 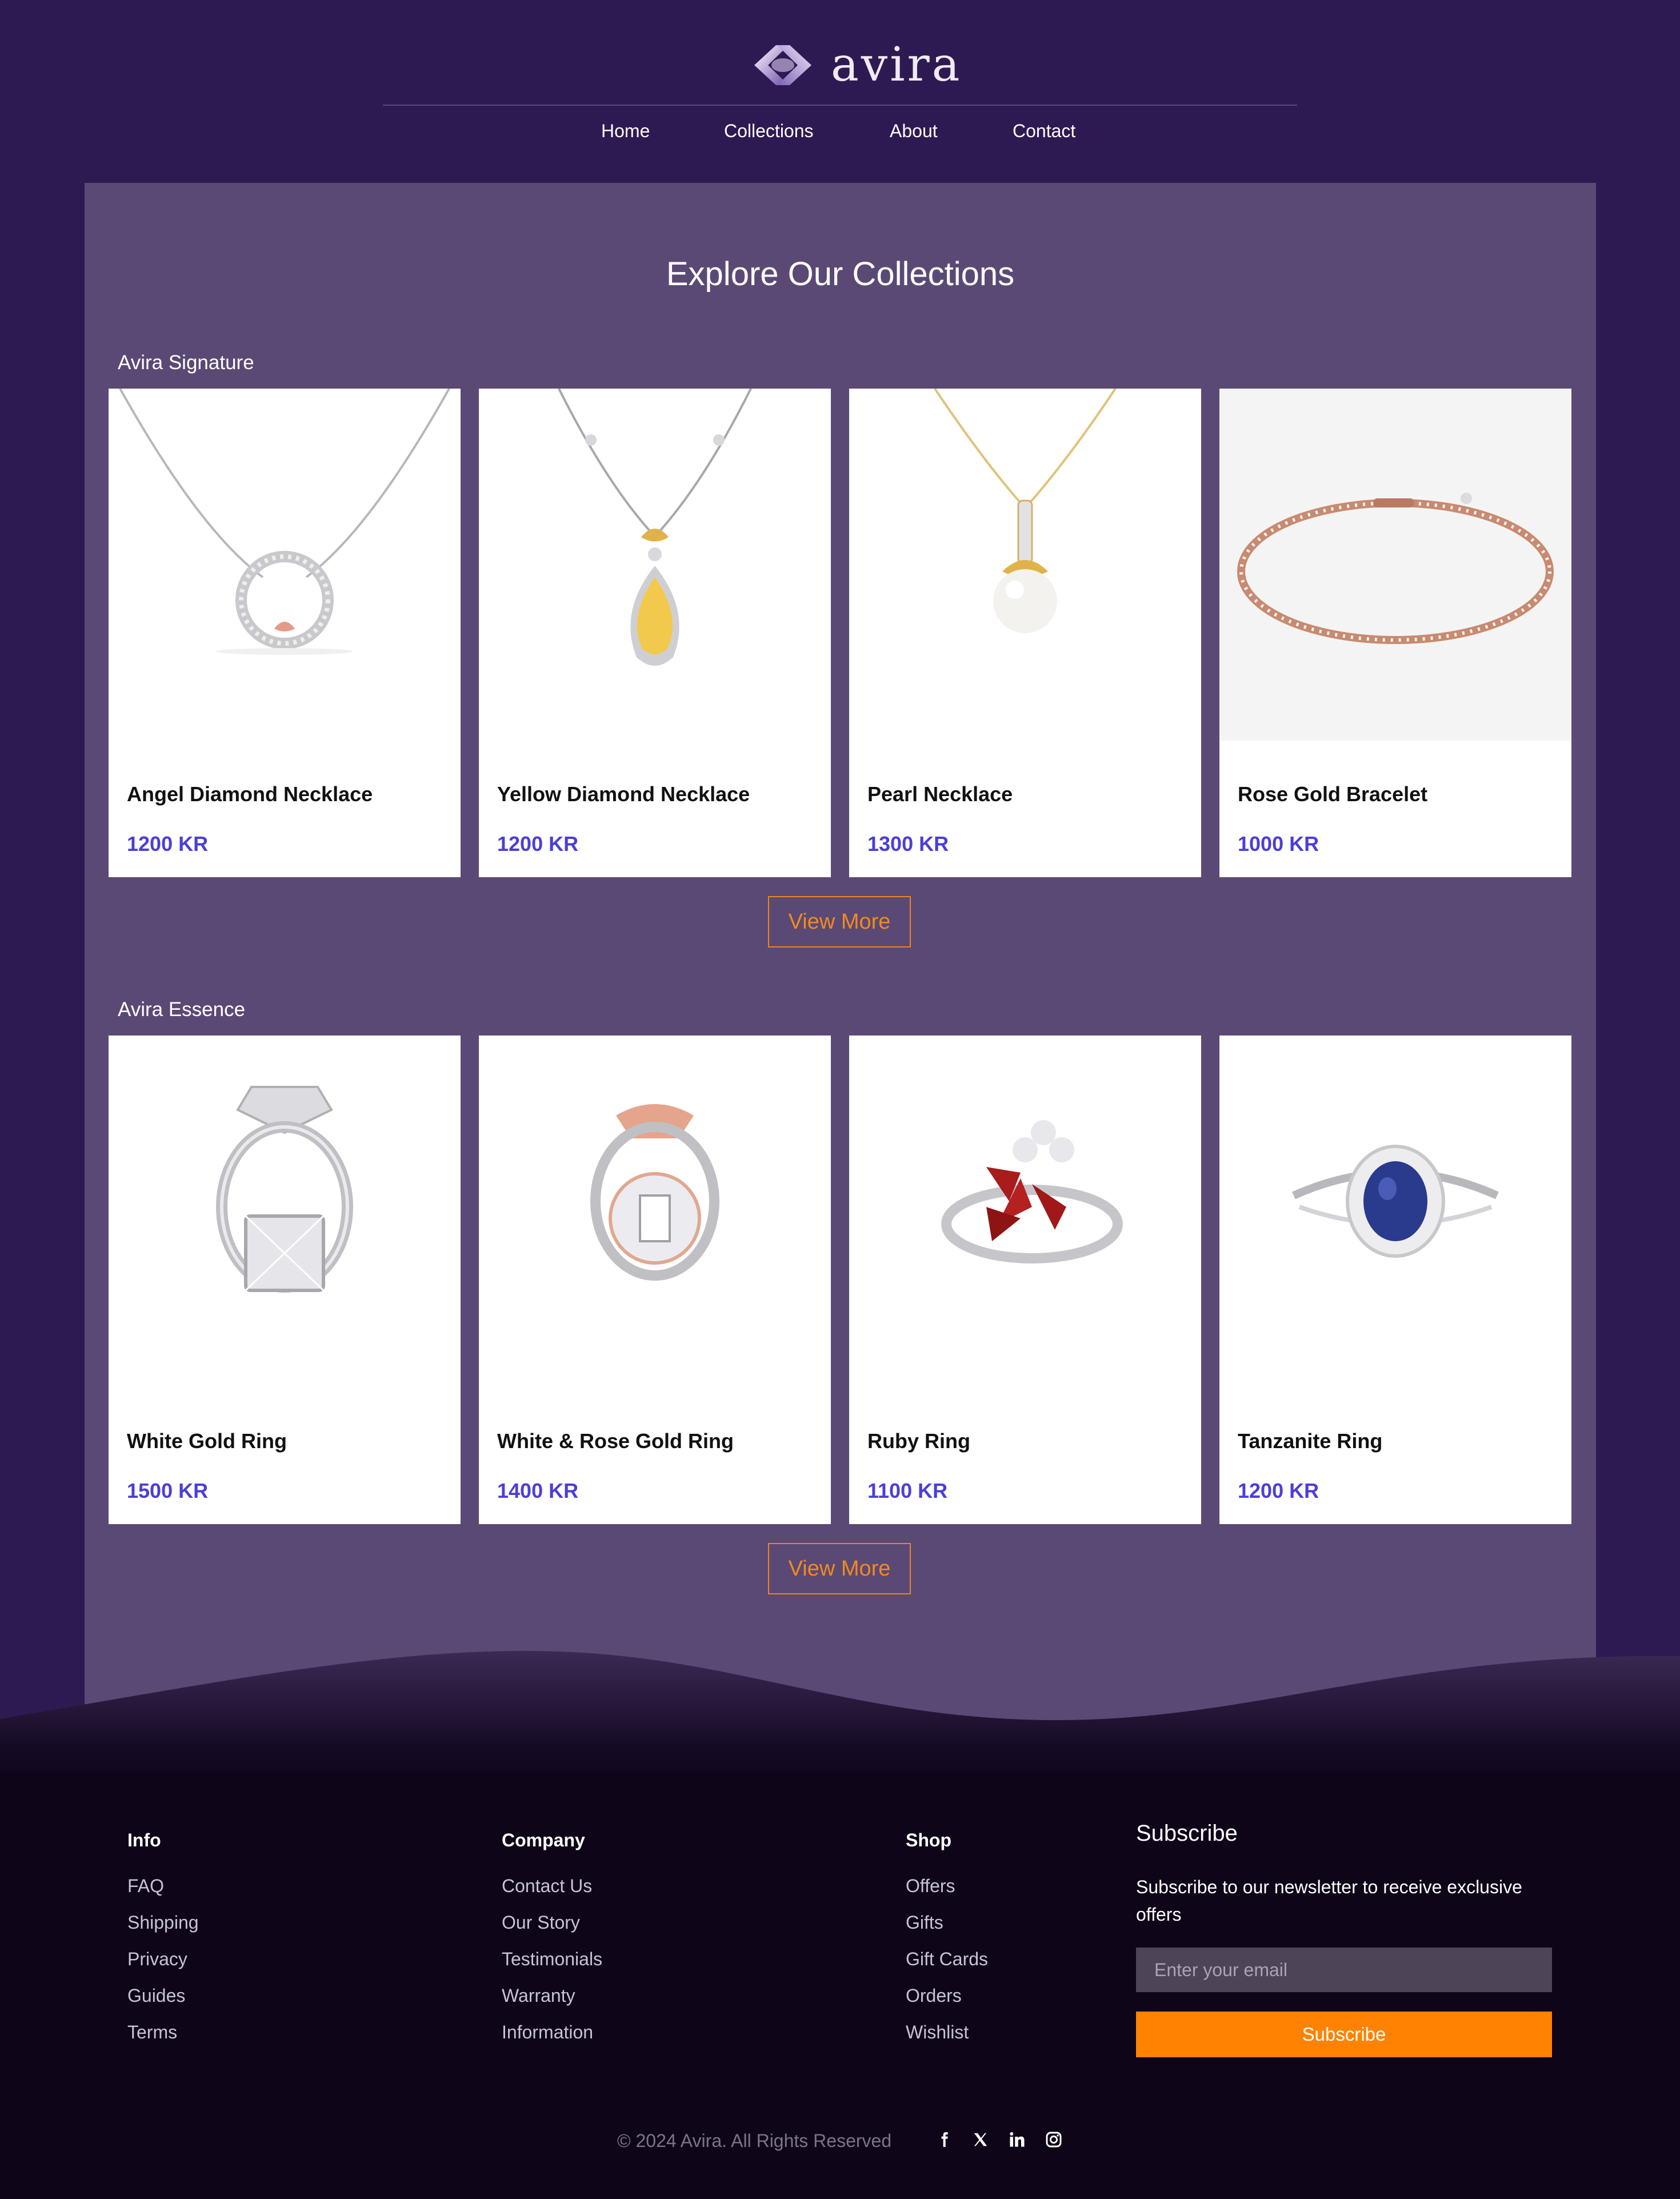 I want to click on email-field, so click(x=1344, y=1970).